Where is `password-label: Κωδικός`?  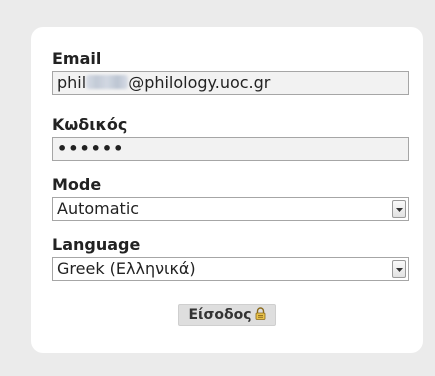 password-label: Κωδικός is located at coordinates (90, 124).